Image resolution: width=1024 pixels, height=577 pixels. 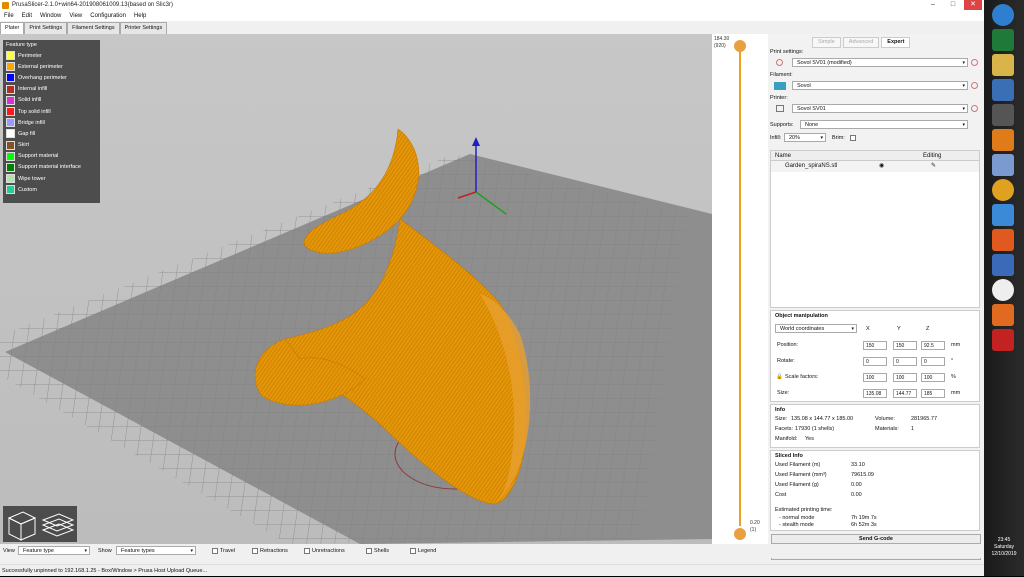 I want to click on edit-icon: ✎, so click(x=933, y=166).